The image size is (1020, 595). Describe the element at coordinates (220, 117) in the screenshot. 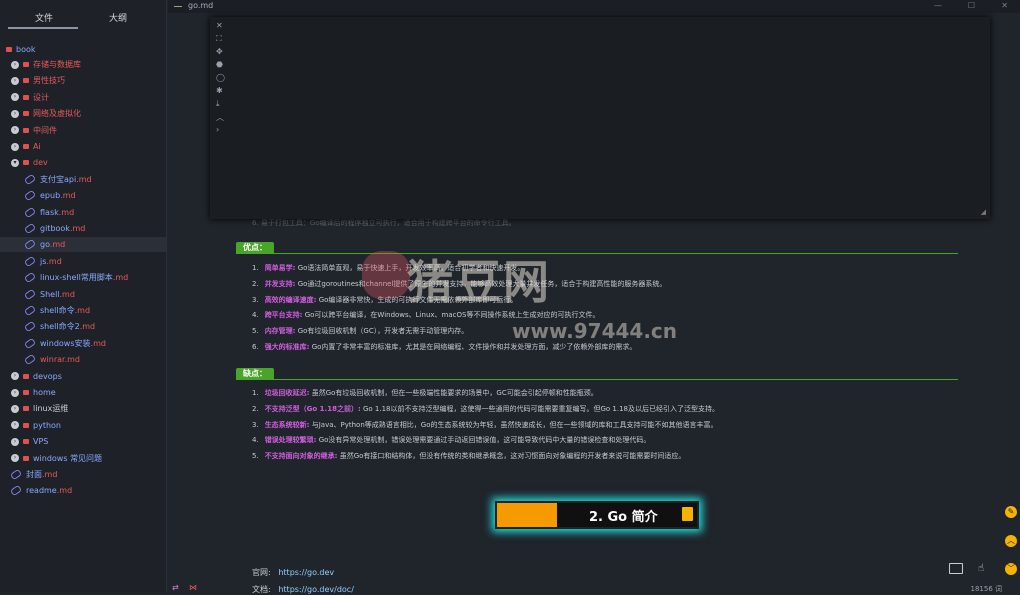

I see `collapse-up-icon: ︿` at that location.